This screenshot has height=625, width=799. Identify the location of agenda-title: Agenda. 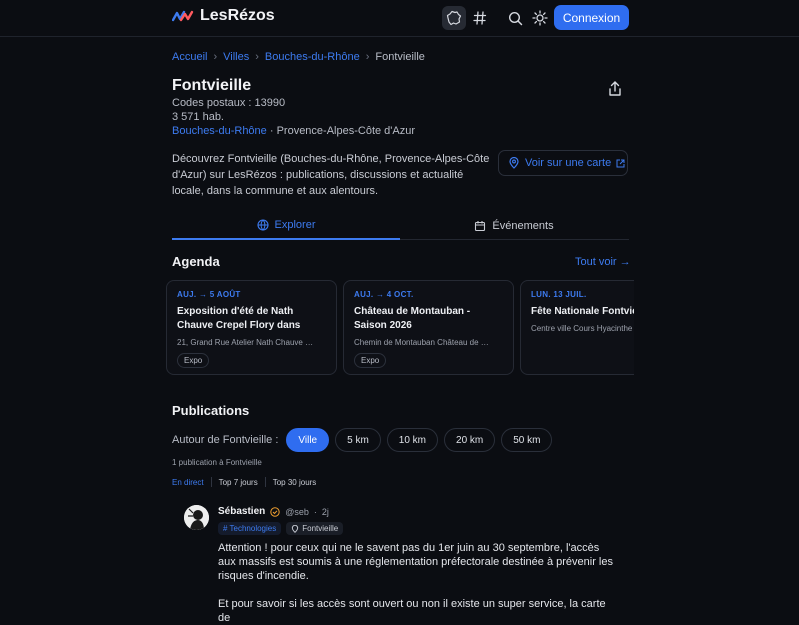
(196, 261).